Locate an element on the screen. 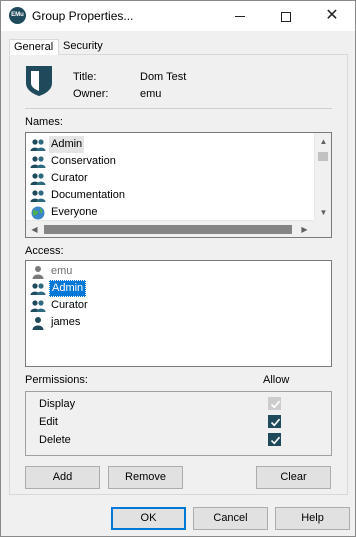 This screenshot has width=356, height=537. allow-column-header: Allow is located at coordinates (276, 380).